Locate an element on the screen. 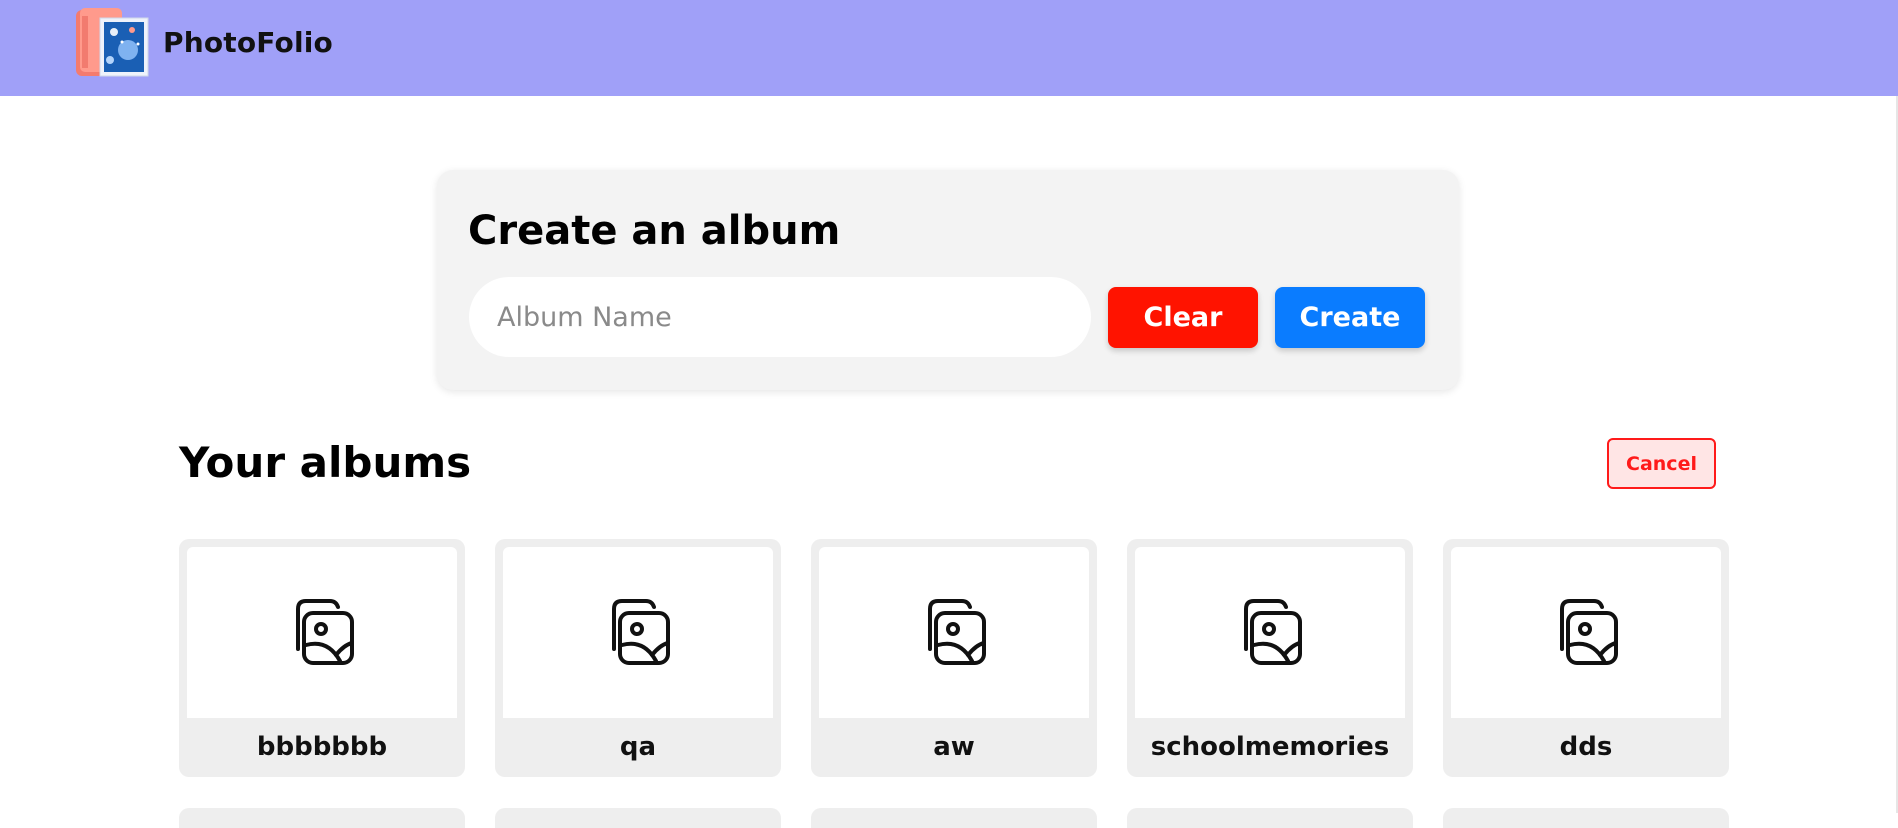  album-card: aw is located at coordinates (954, 658).